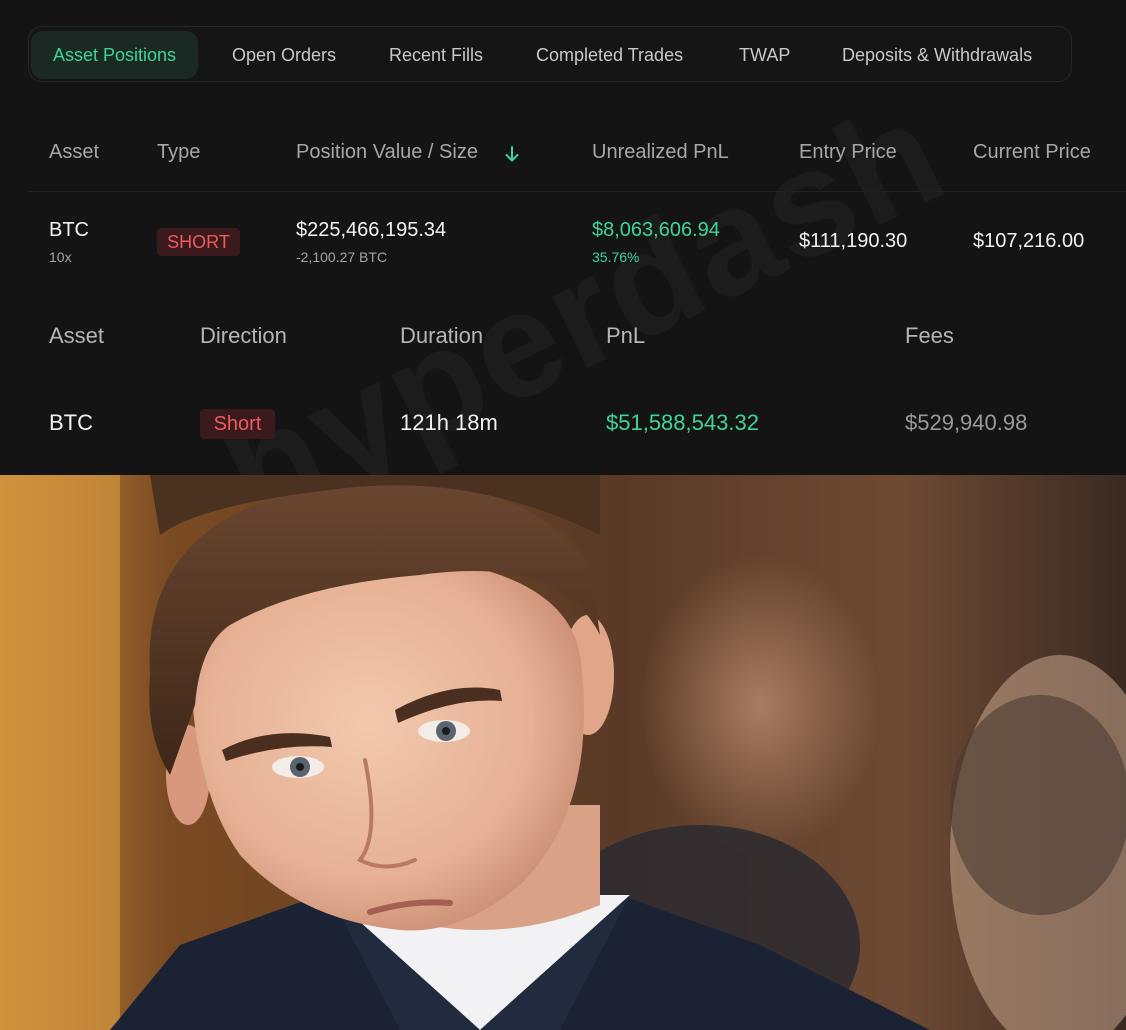 Image resolution: width=1126 pixels, height=1030 pixels. Describe the element at coordinates (237, 424) in the screenshot. I see `trade-direction-badge: Short` at that location.